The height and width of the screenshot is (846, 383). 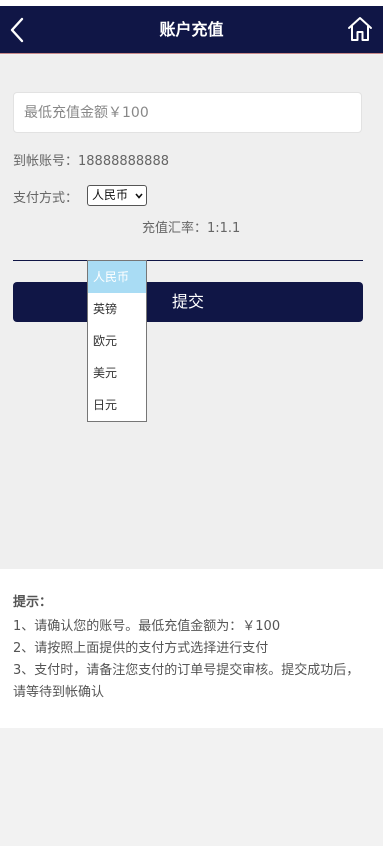 What do you see at coordinates (46, 161) in the screenshot?
I see `account-label: 到帐账号：` at bounding box center [46, 161].